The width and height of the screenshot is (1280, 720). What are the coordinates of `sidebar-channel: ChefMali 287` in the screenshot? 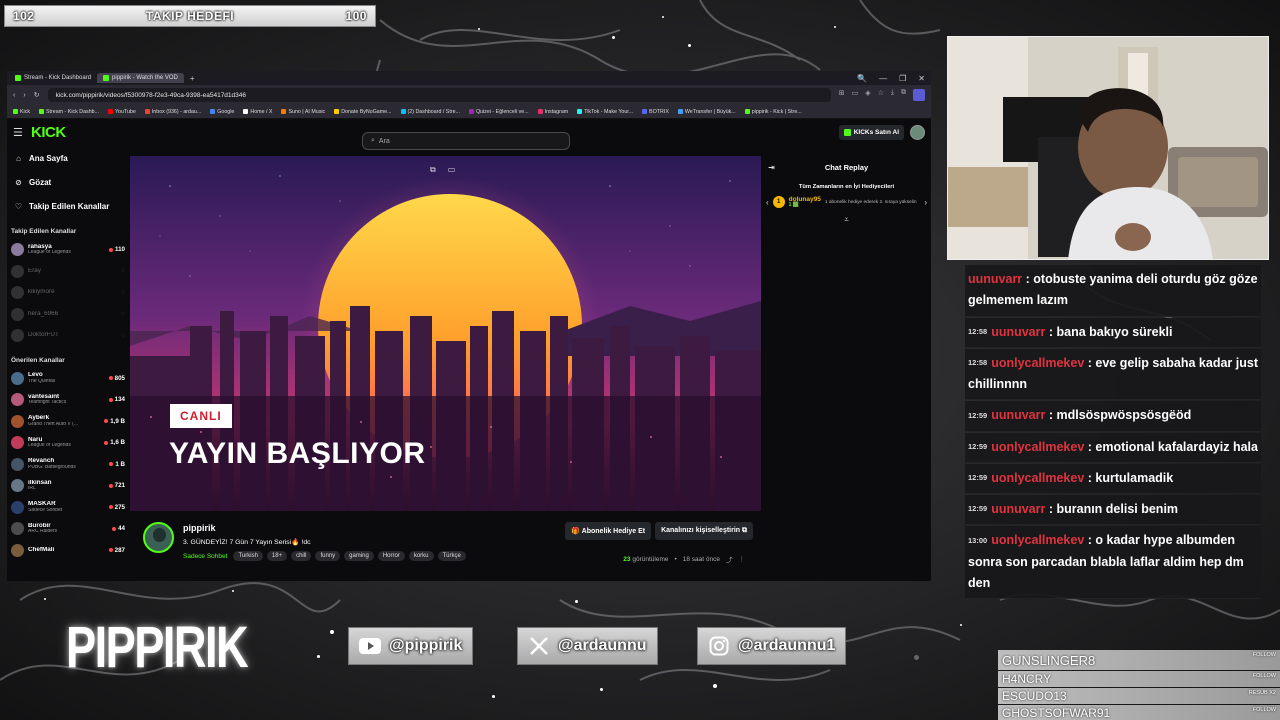 It's located at (68, 551).